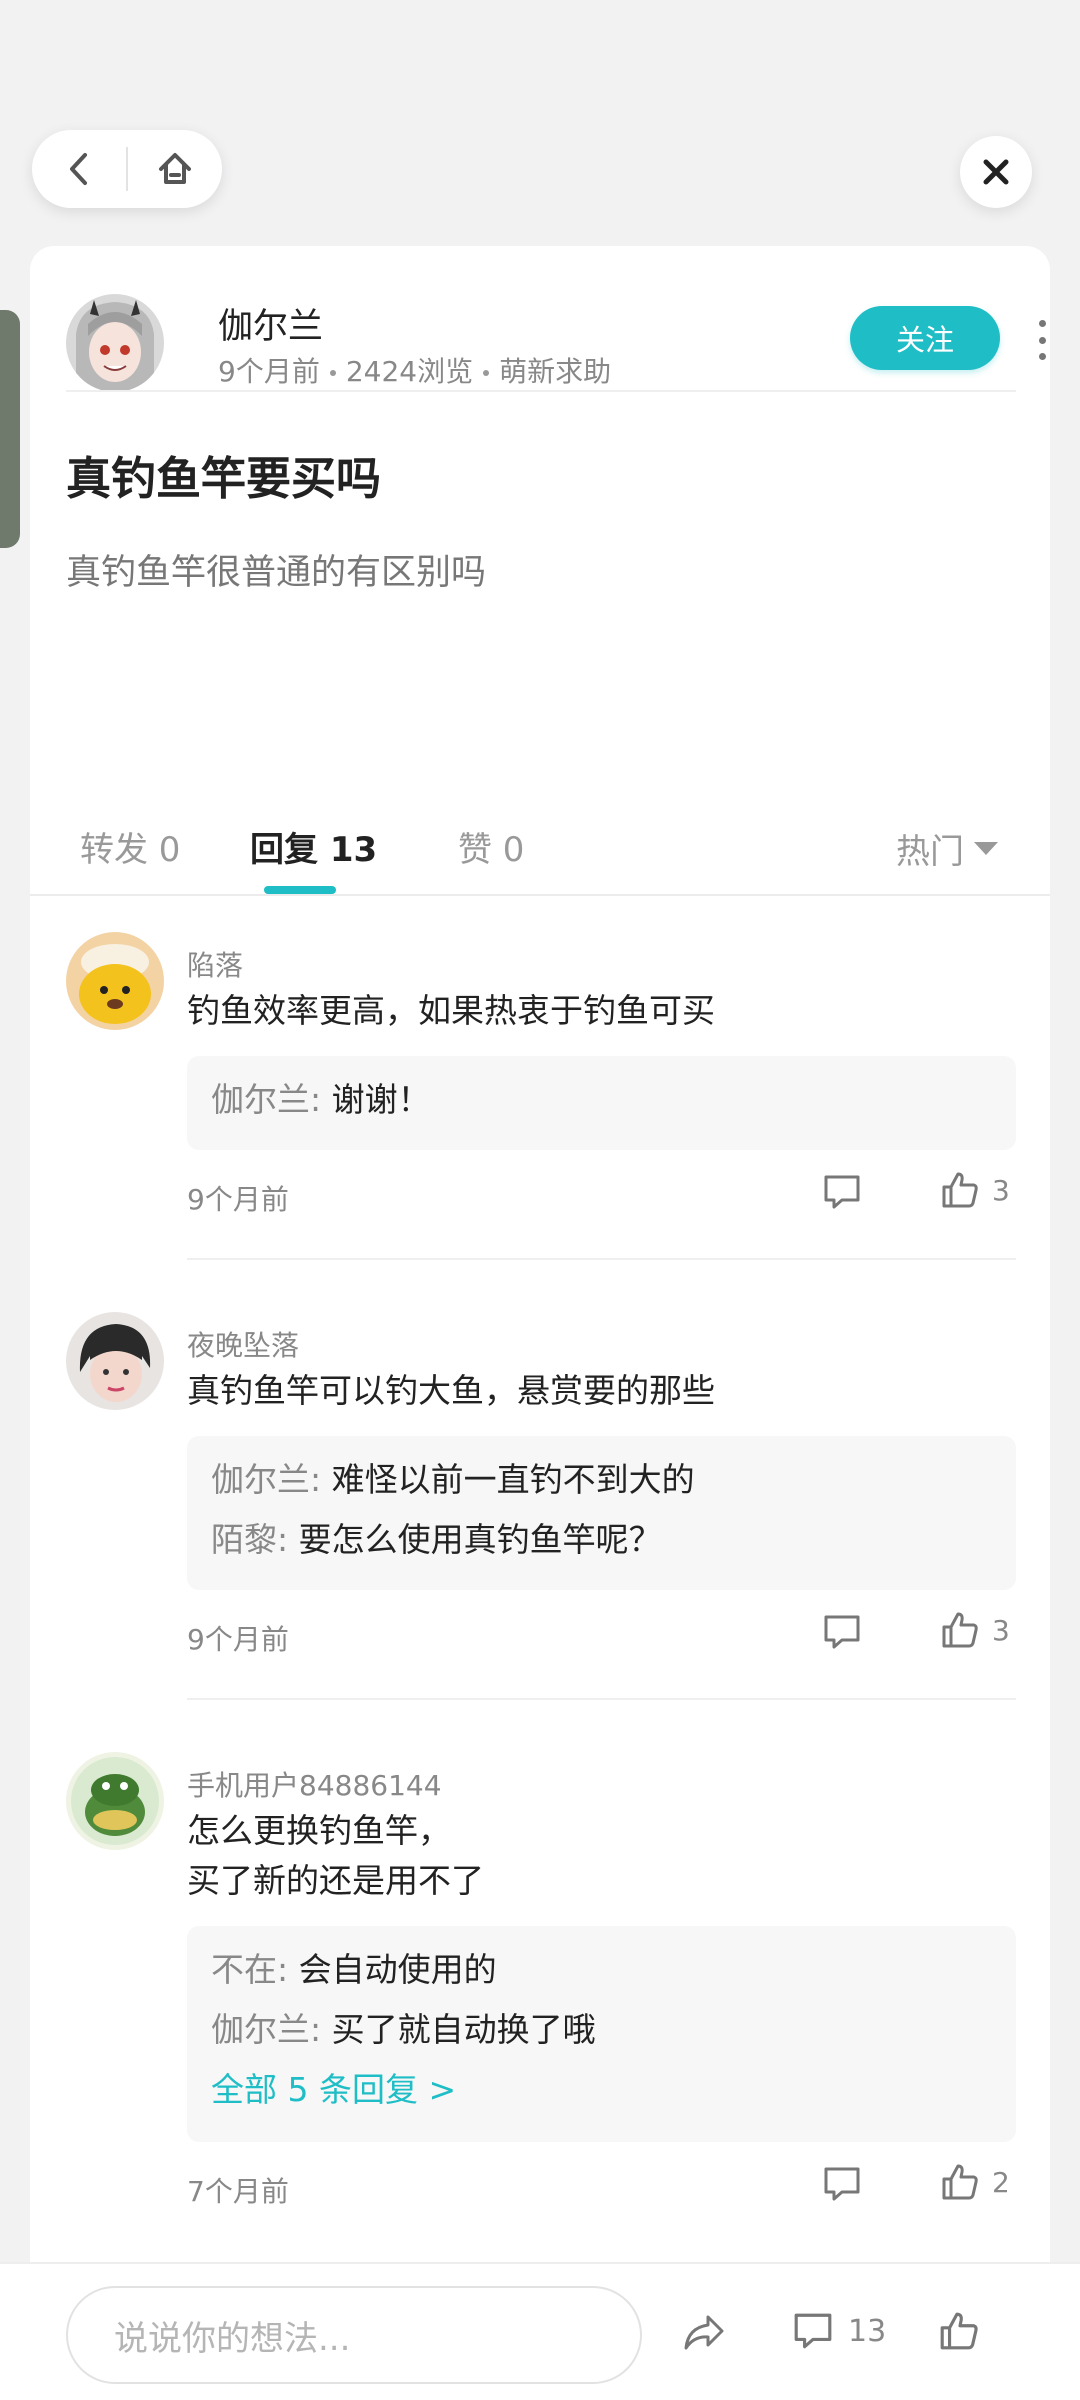 The height and width of the screenshot is (2400, 1080). I want to click on home-button, so click(175, 169).